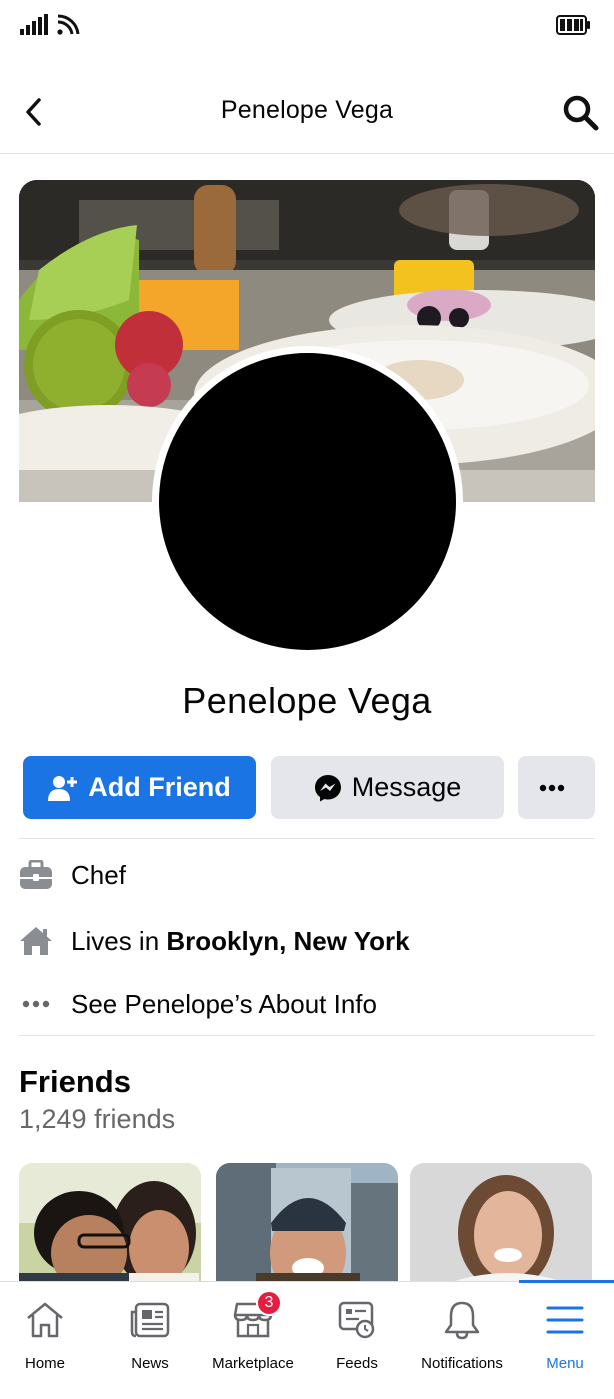  What do you see at coordinates (565, 1320) in the screenshot?
I see `menu-icon` at bounding box center [565, 1320].